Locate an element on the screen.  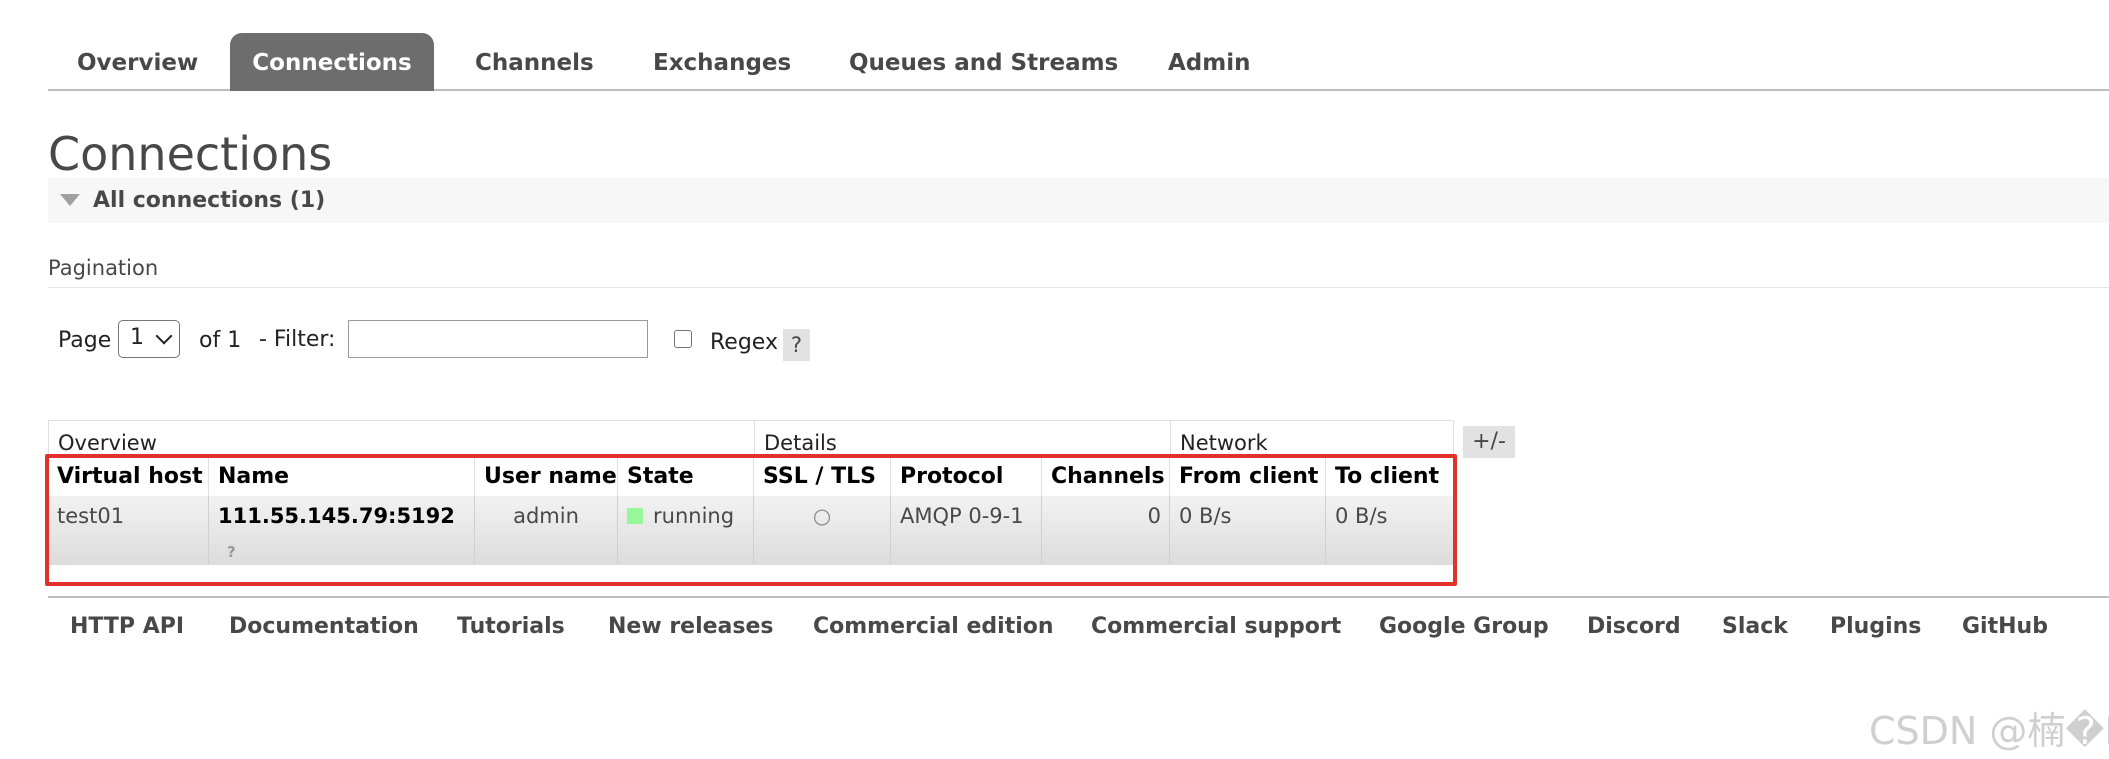
page-label: Page is located at coordinates (85, 340).